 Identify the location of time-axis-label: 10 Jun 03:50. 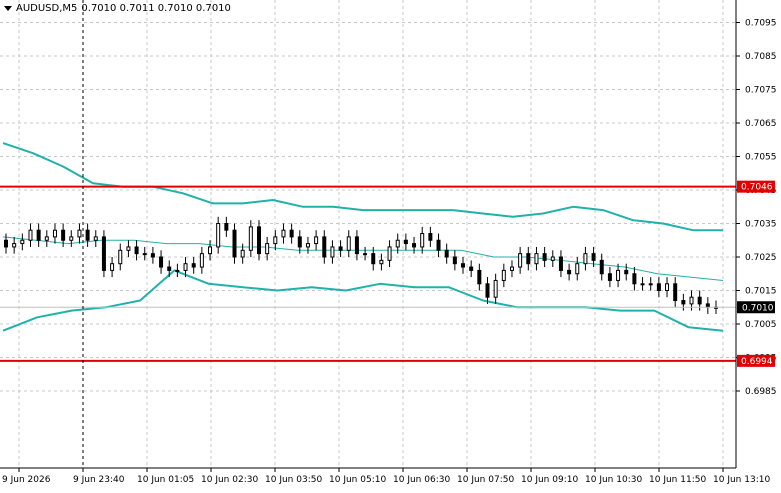
(293, 480).